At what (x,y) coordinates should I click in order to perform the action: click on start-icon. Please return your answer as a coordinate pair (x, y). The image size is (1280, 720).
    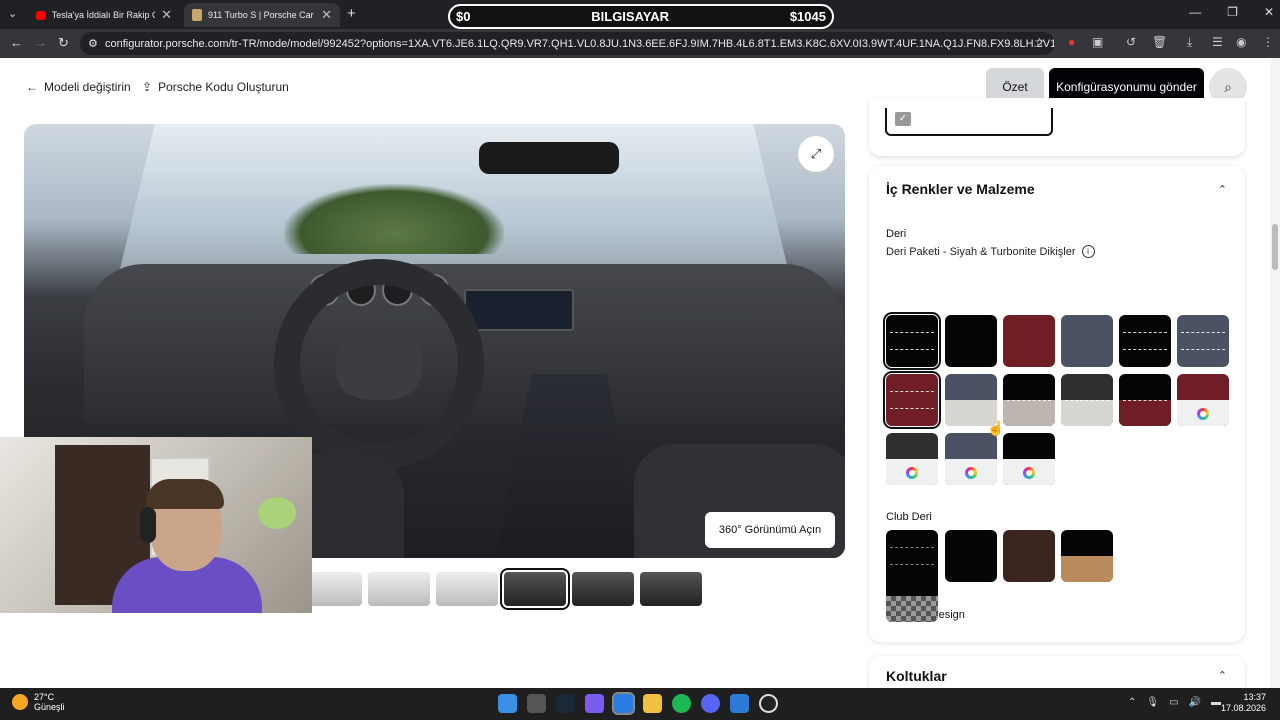
    Looking at the image, I should click on (507, 703).